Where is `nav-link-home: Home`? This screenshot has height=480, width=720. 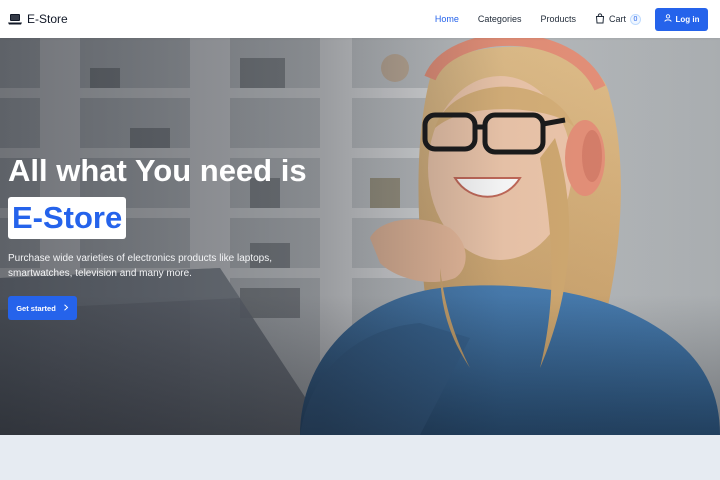 nav-link-home: Home is located at coordinates (447, 19).